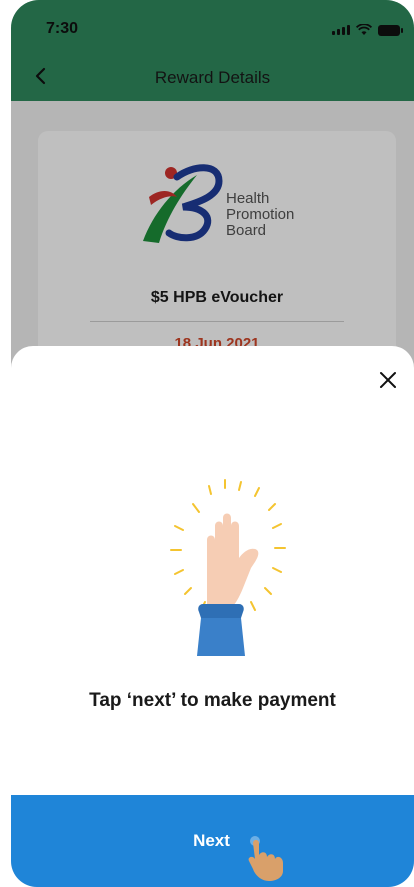 The width and height of the screenshot is (414, 887). Describe the element at coordinates (228, 567) in the screenshot. I see `raised-hand-icon` at that location.